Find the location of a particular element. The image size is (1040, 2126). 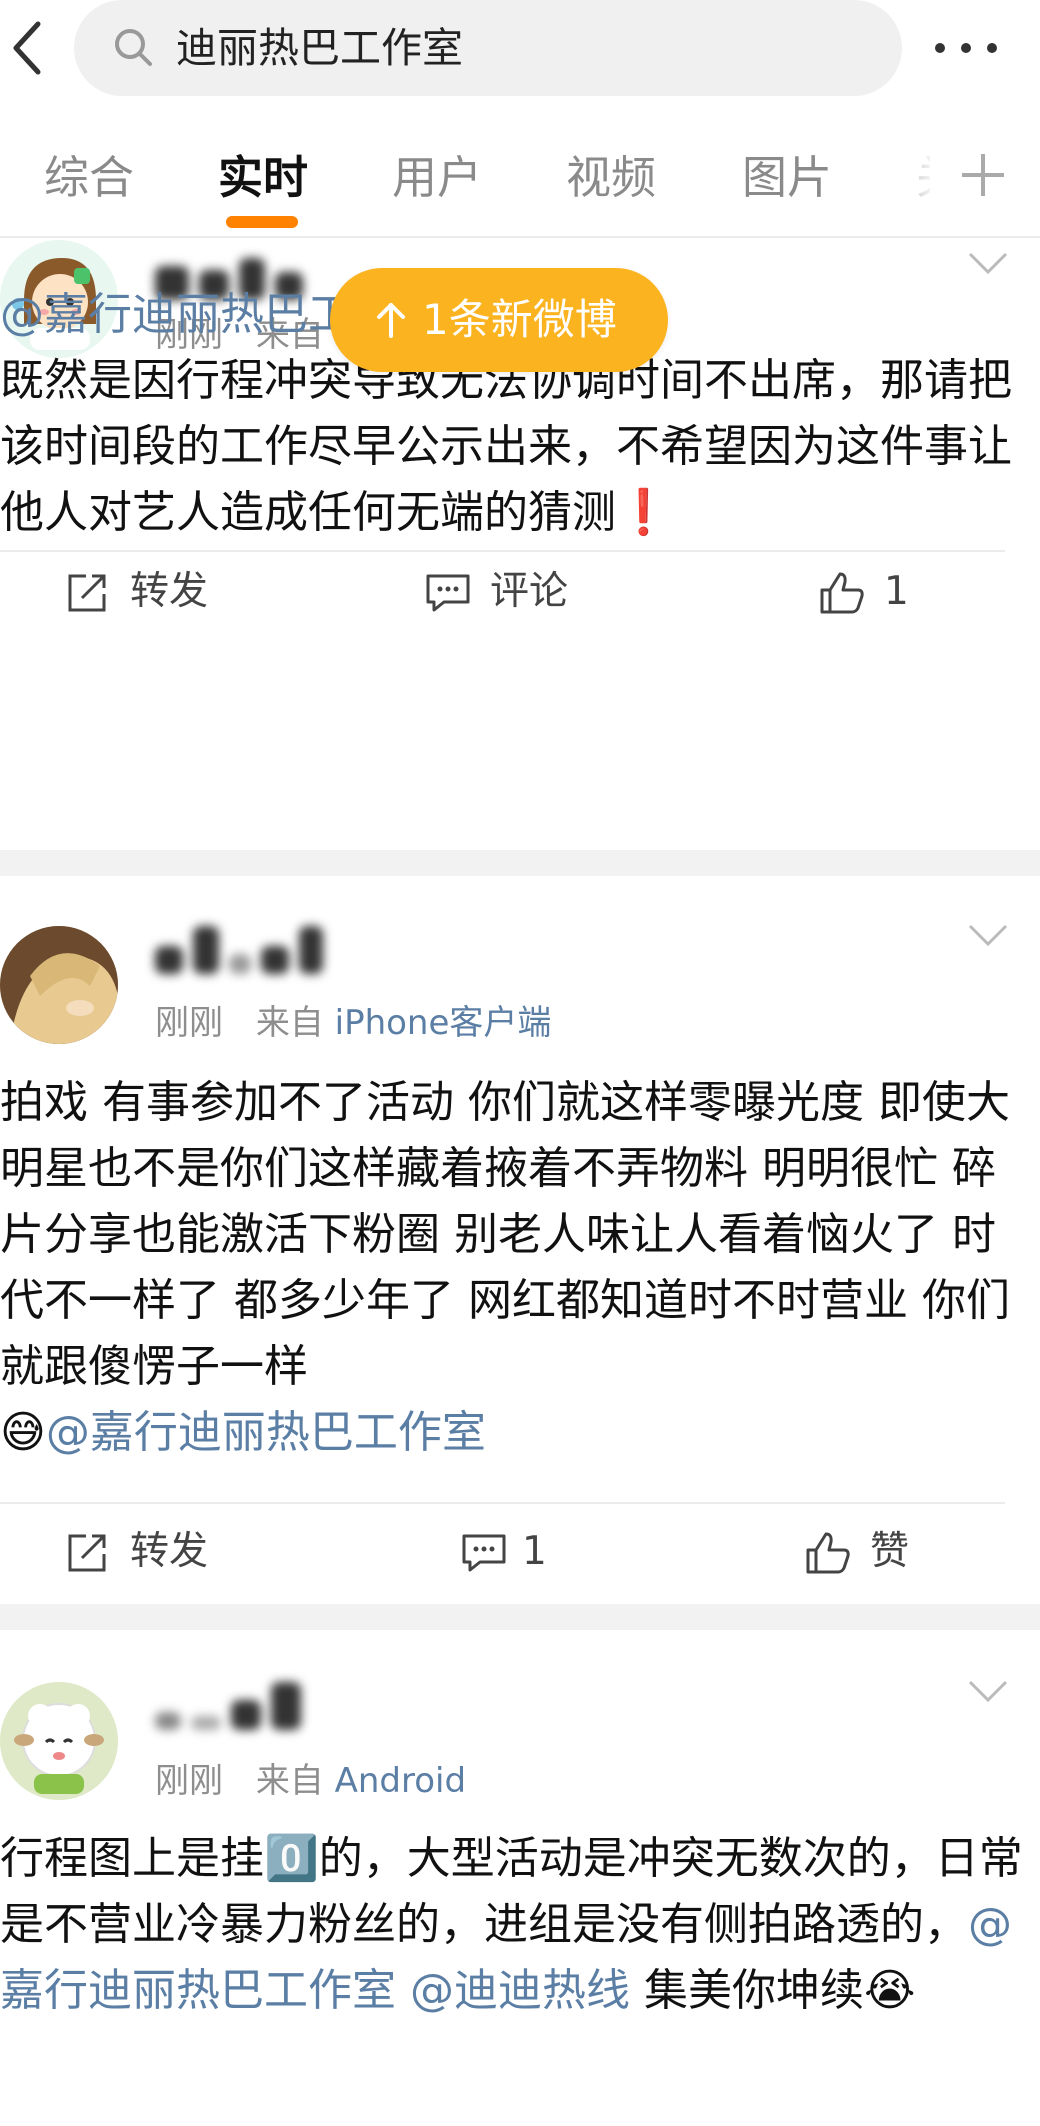

search-input: 迪丽热巴工作室 is located at coordinates (488, 48).